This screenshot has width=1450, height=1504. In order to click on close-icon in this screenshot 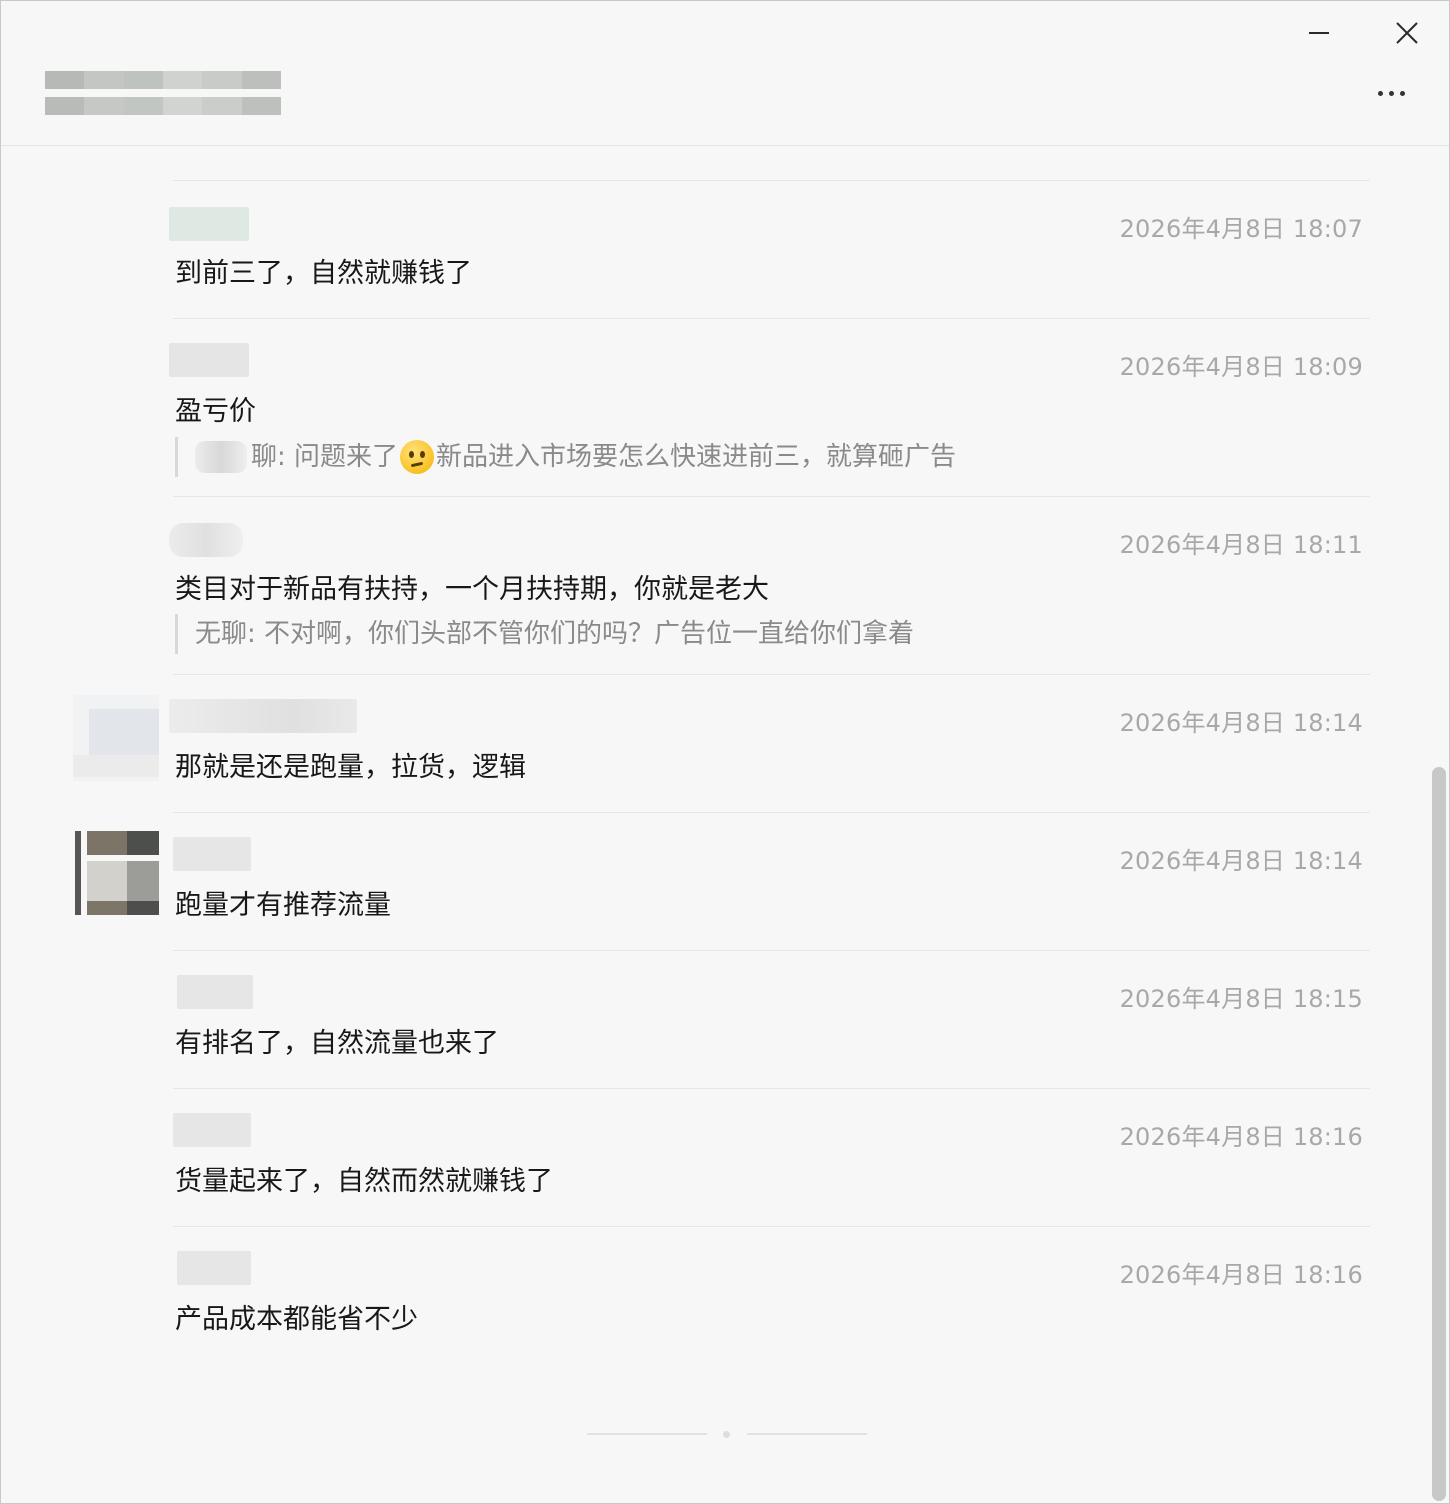, I will do `click(1407, 33)`.